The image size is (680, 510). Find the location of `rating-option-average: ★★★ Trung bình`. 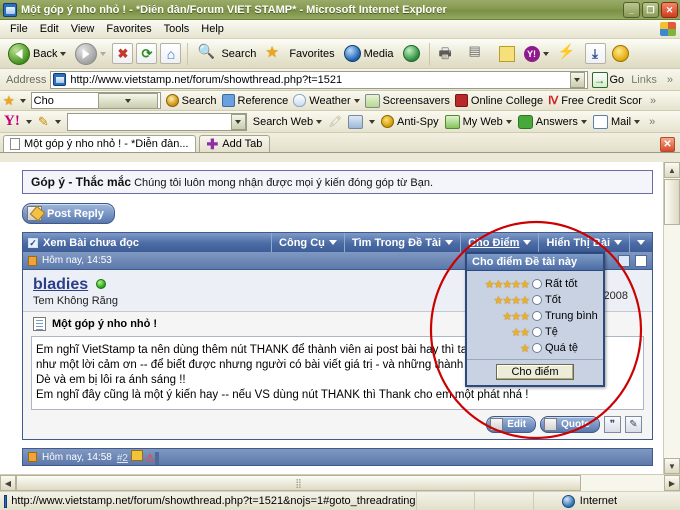

rating-option-average: ★★★ Trung bình is located at coordinates (535, 316).